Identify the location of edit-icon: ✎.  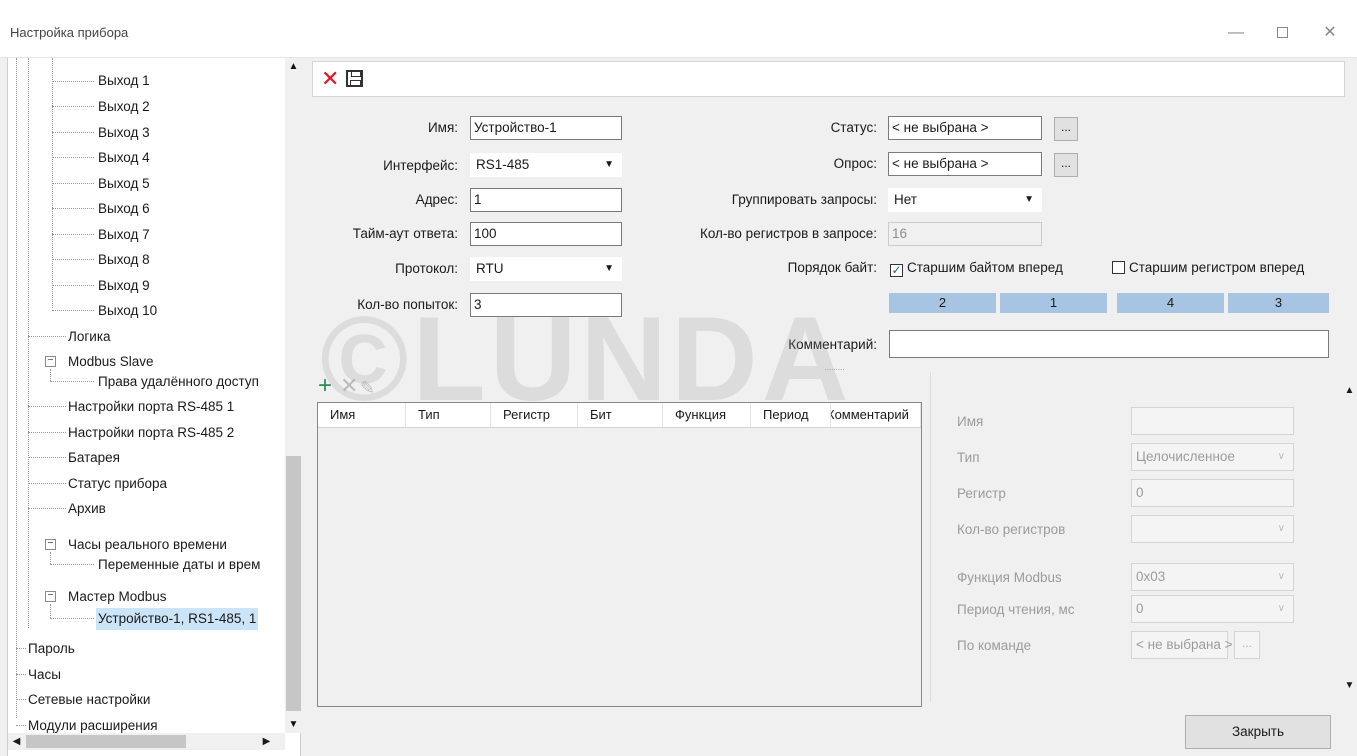
(367, 388).